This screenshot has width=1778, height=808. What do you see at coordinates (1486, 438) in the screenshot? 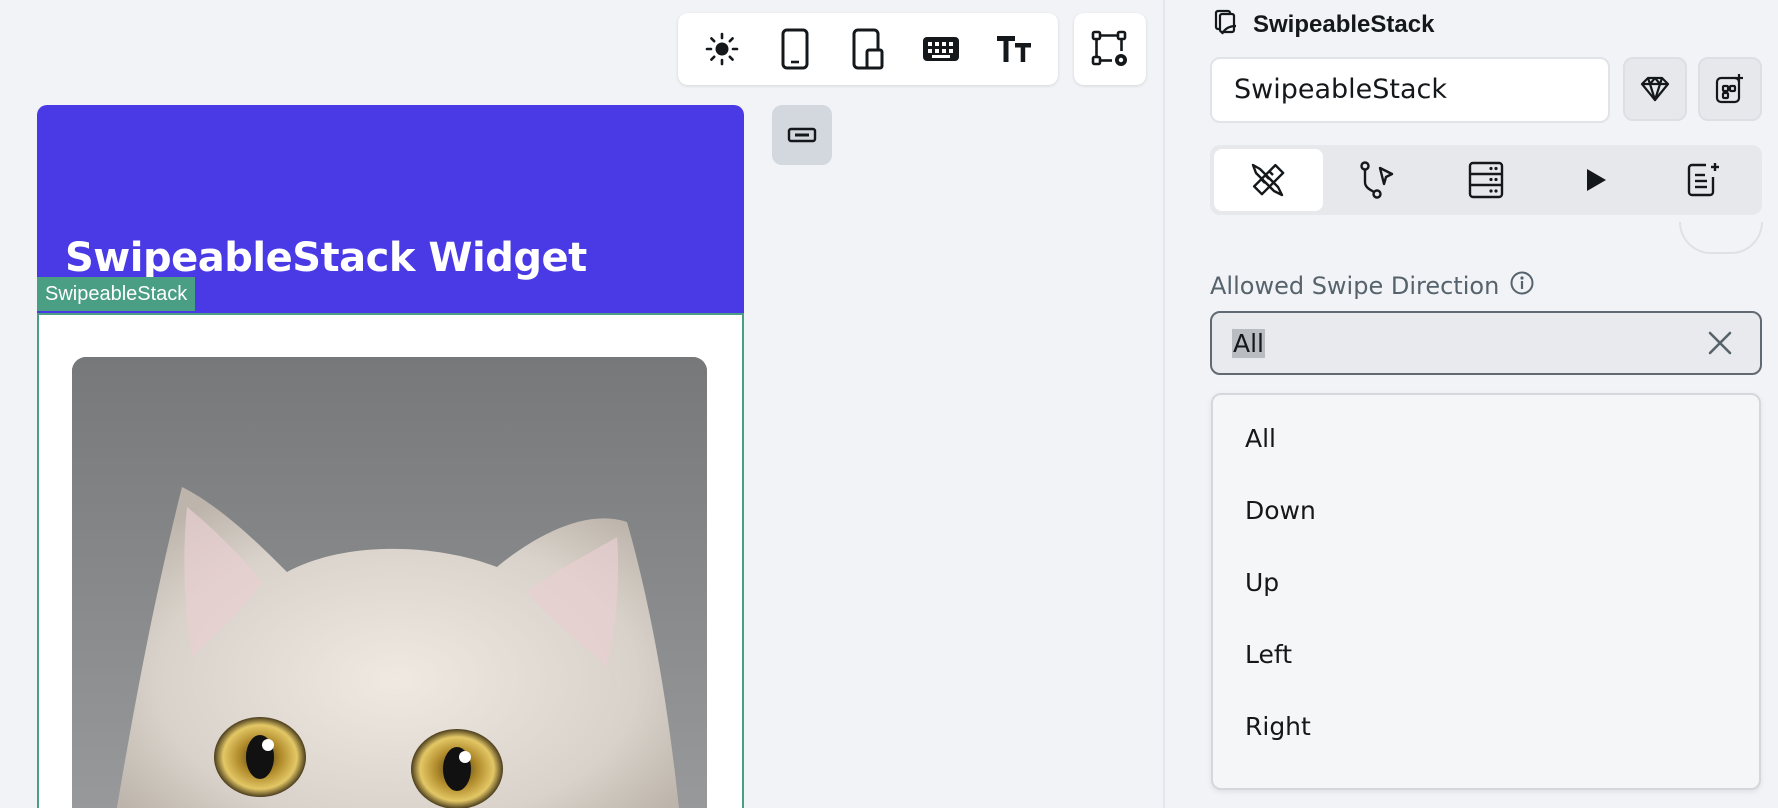
I see `option-all: All` at bounding box center [1486, 438].